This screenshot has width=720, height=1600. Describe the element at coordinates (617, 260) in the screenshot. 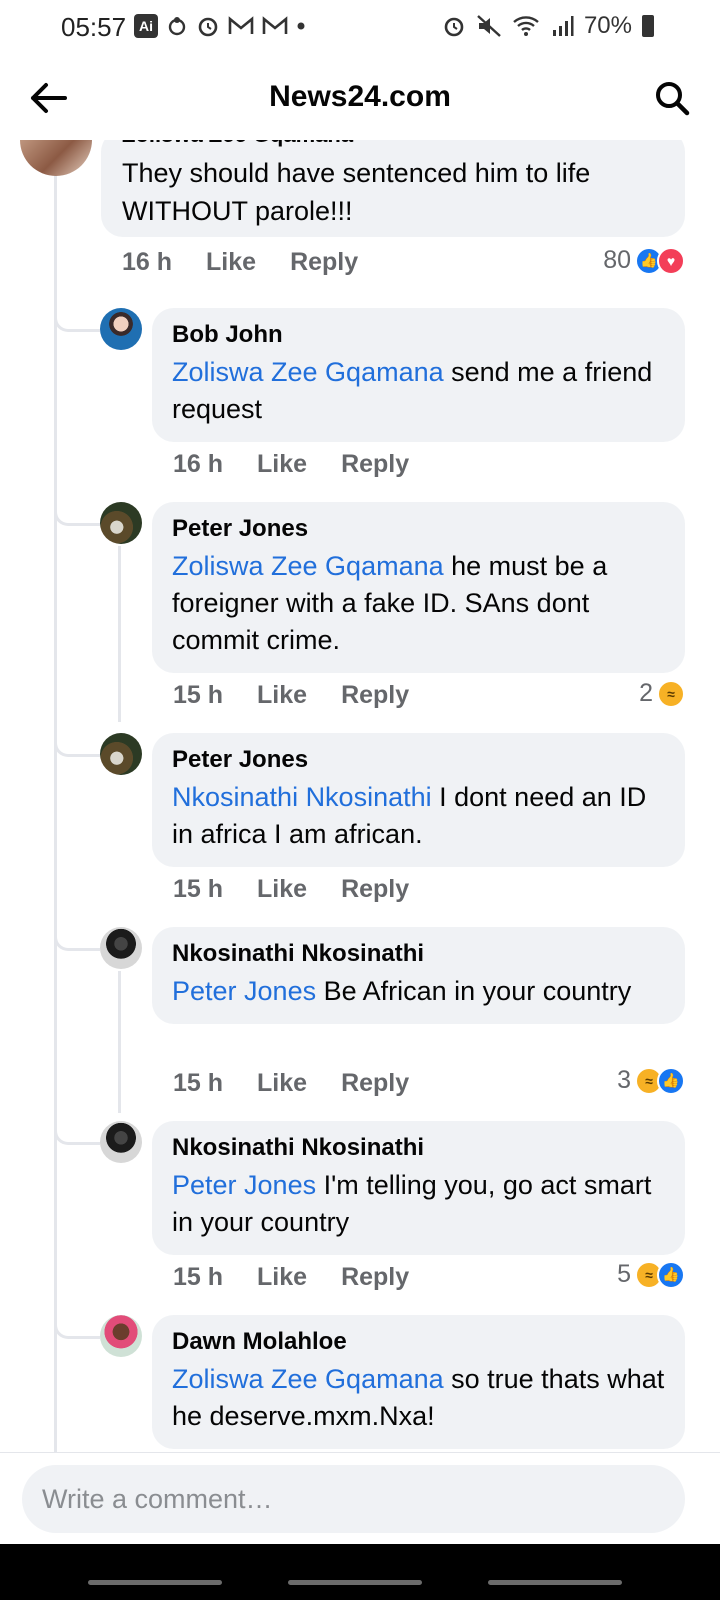

I see `reaction-count: 80` at that location.